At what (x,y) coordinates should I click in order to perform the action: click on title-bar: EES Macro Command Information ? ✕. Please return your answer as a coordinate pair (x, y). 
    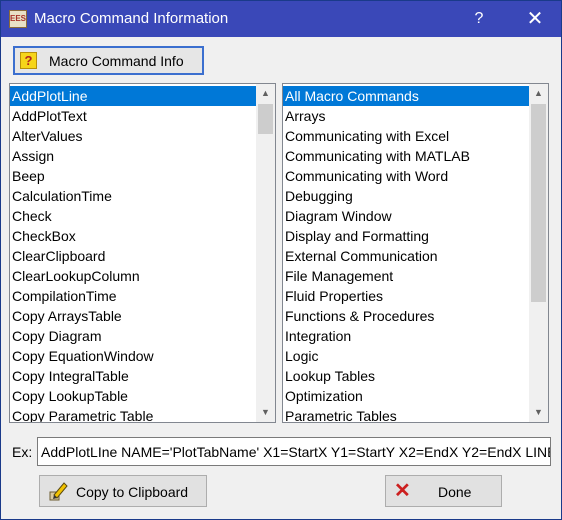
    Looking at the image, I should click on (281, 19).